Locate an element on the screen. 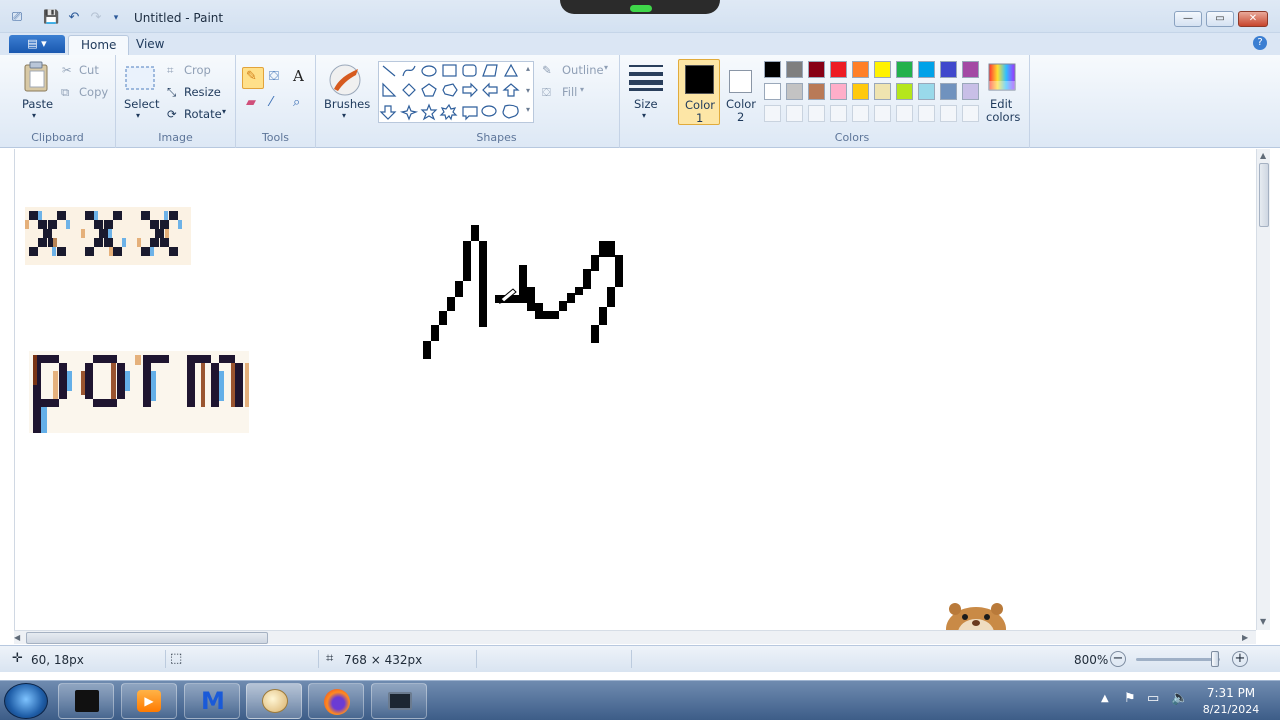 This screenshot has width=1280, height=720. taskbar-app-terminal is located at coordinates (86, 701).